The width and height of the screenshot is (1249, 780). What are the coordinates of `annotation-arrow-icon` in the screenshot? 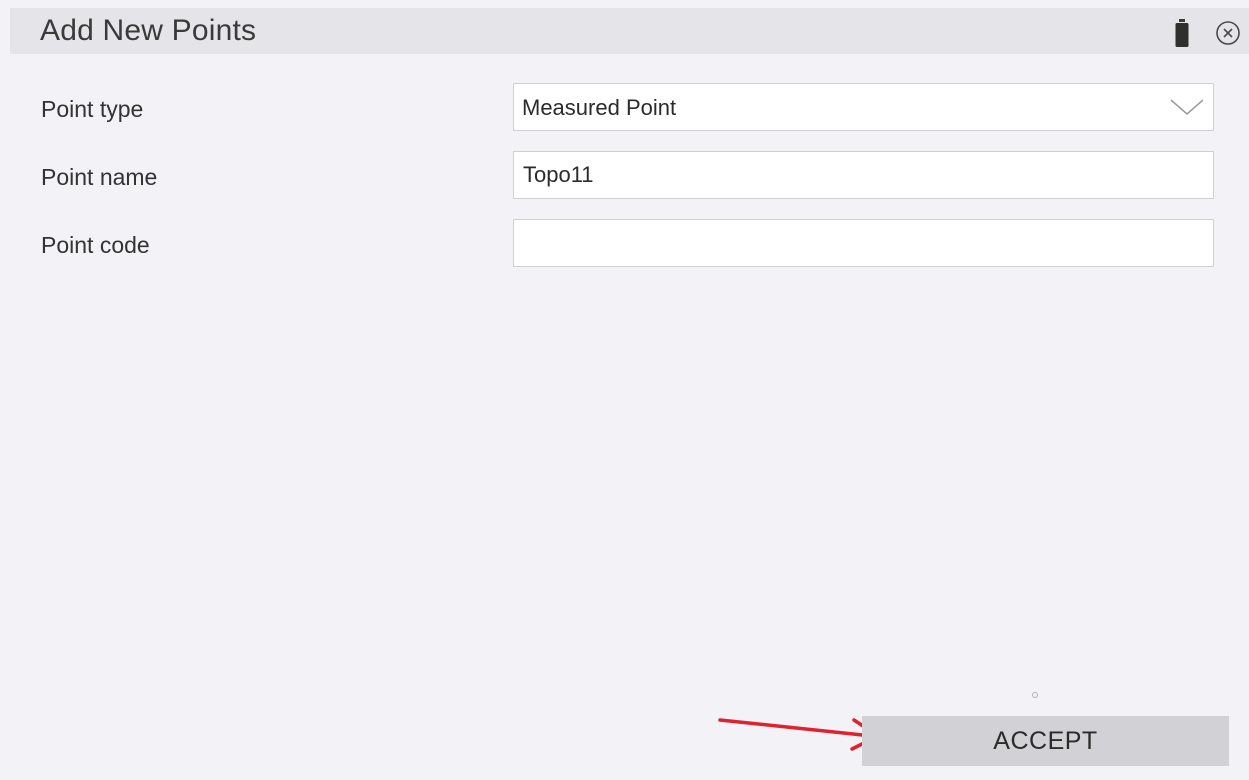 It's located at (799, 734).